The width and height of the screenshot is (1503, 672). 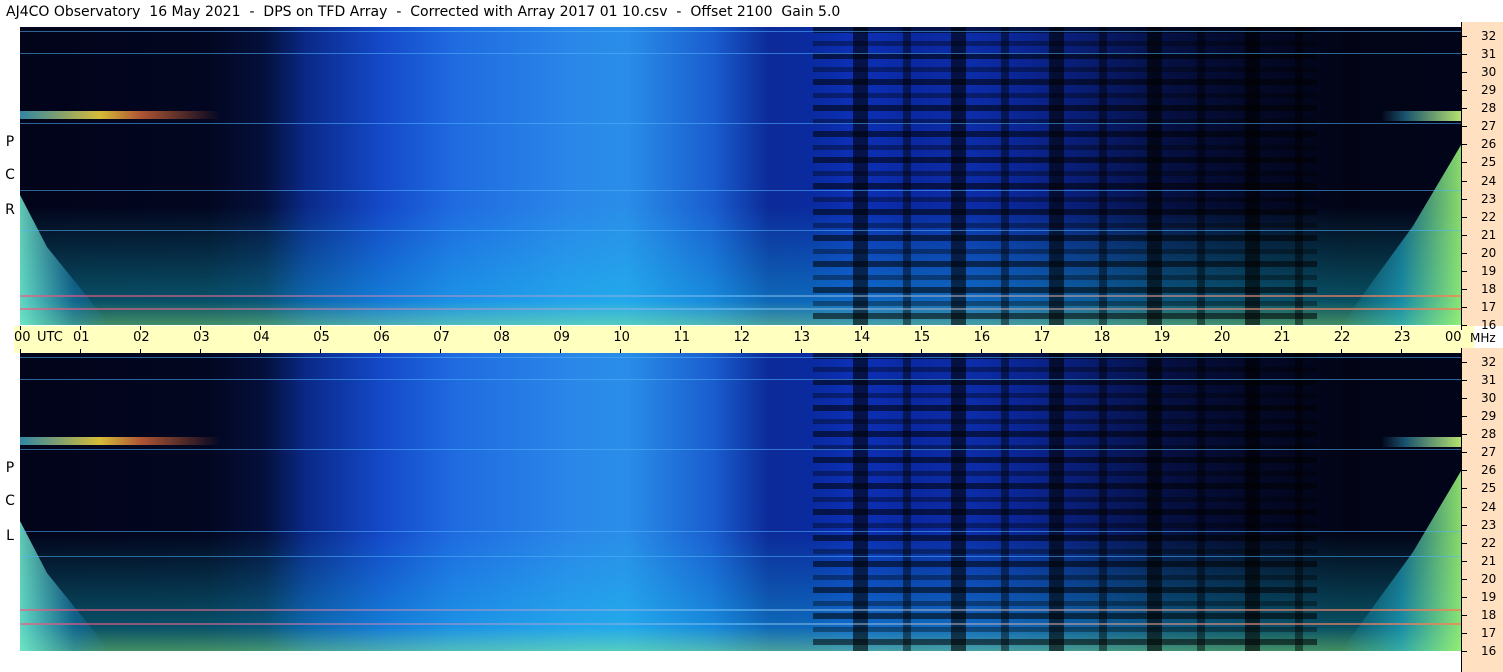 I want to click on frequency-tick-label: 18, so click(x=1489, y=614).